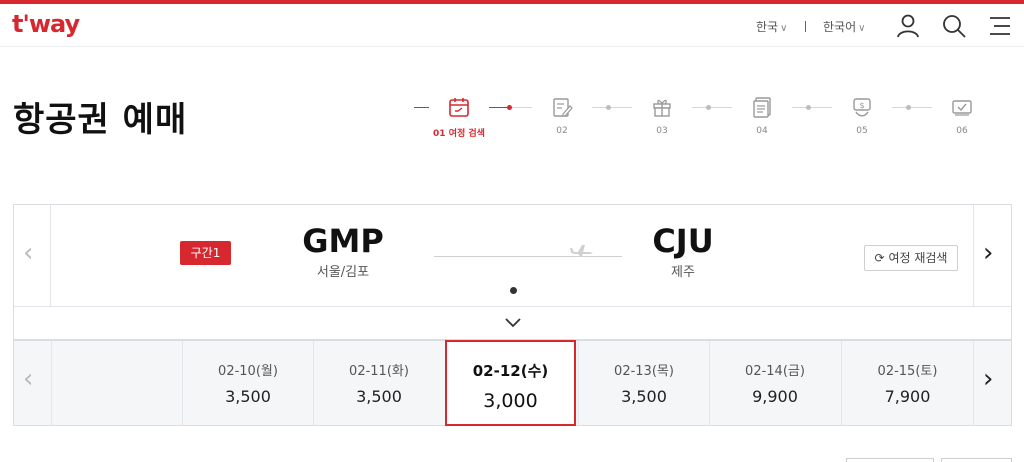  What do you see at coordinates (762, 131) in the screenshot?
I see `step-label: 04` at bounding box center [762, 131].